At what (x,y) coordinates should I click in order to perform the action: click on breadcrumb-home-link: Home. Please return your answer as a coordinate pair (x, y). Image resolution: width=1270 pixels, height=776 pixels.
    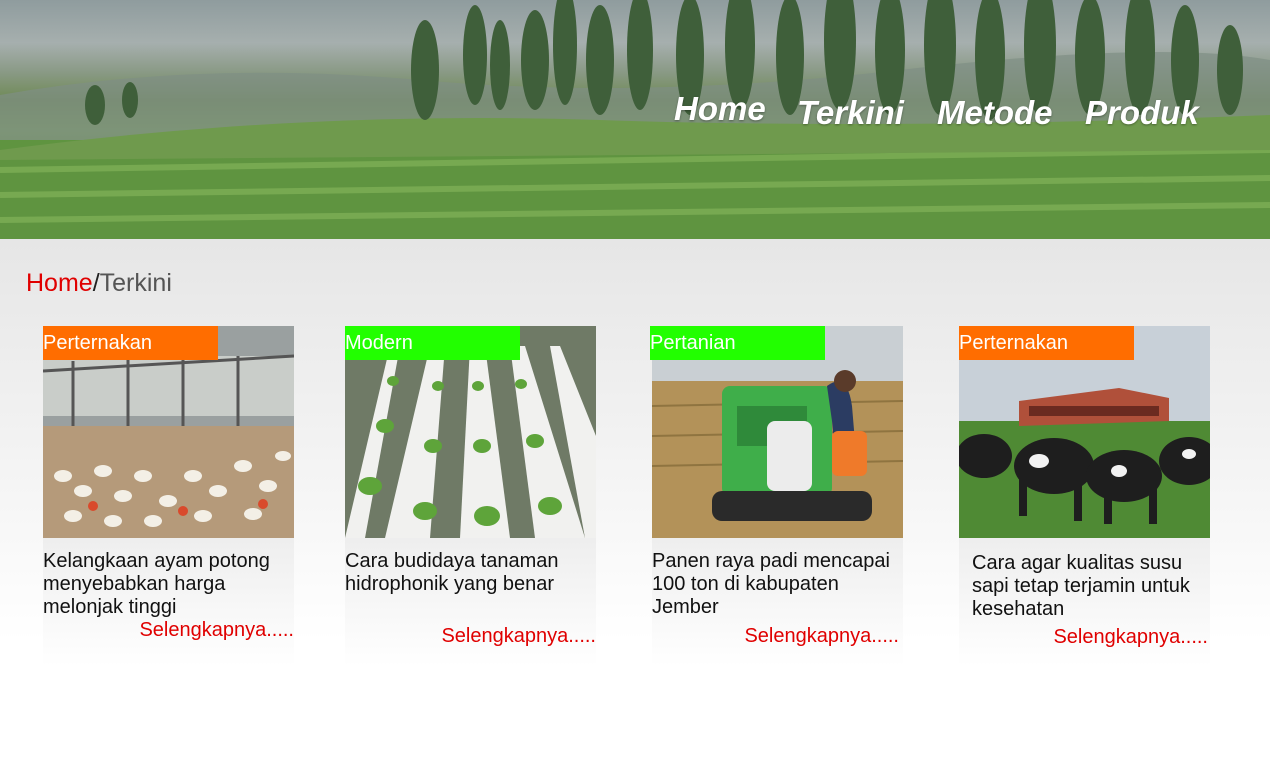
    Looking at the image, I should click on (59, 283).